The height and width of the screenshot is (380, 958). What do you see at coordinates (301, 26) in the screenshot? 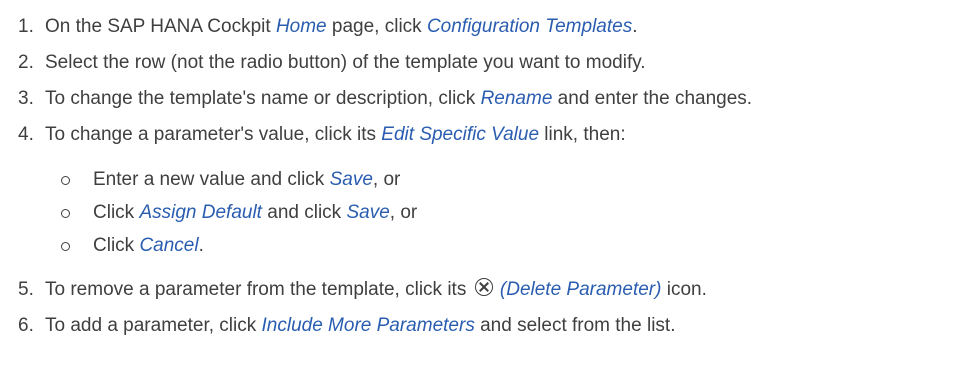
I see `home-link: Home` at bounding box center [301, 26].